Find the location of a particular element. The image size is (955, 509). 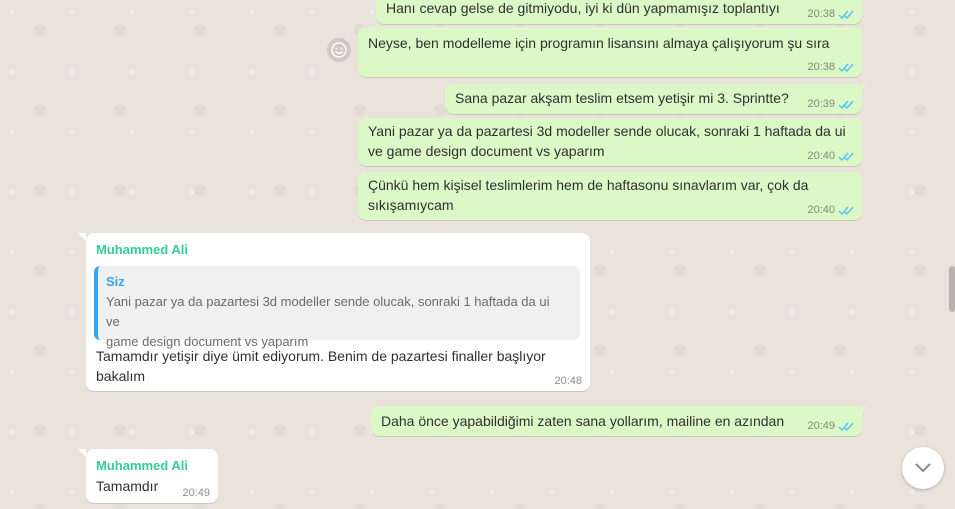

message-time: 20:48 is located at coordinates (568, 381).